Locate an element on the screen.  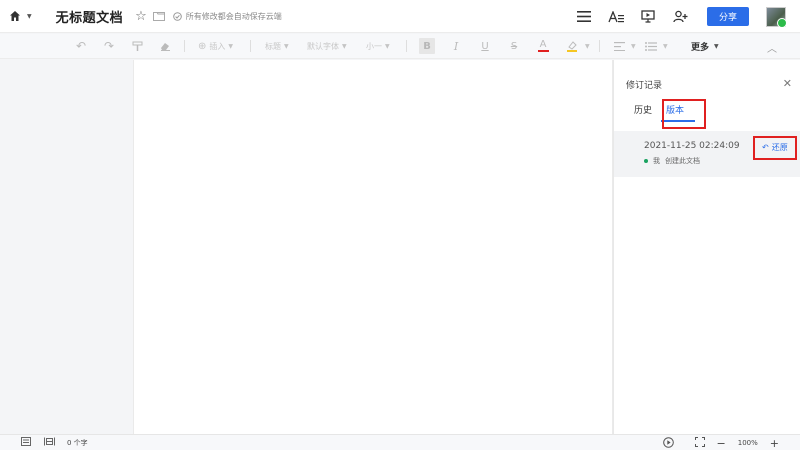
heading-dropdown: 标题 ▼ is located at coordinates (277, 46).